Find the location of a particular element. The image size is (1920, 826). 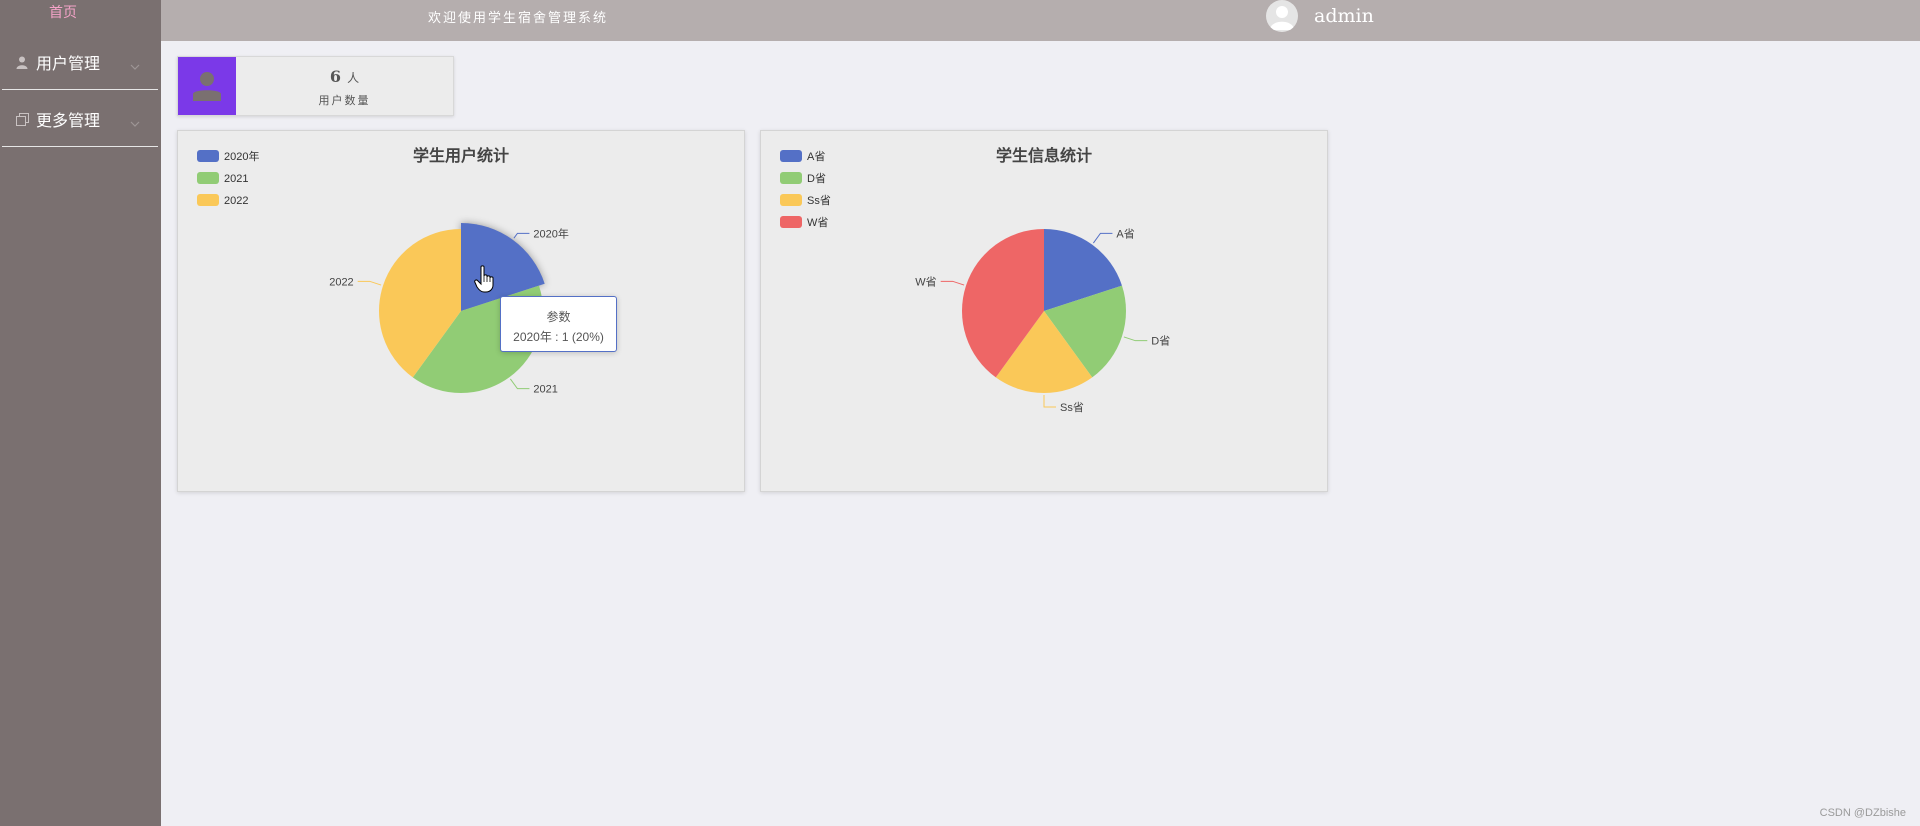

sidebar-item-label: 用户管理 is located at coordinates (68, 64).